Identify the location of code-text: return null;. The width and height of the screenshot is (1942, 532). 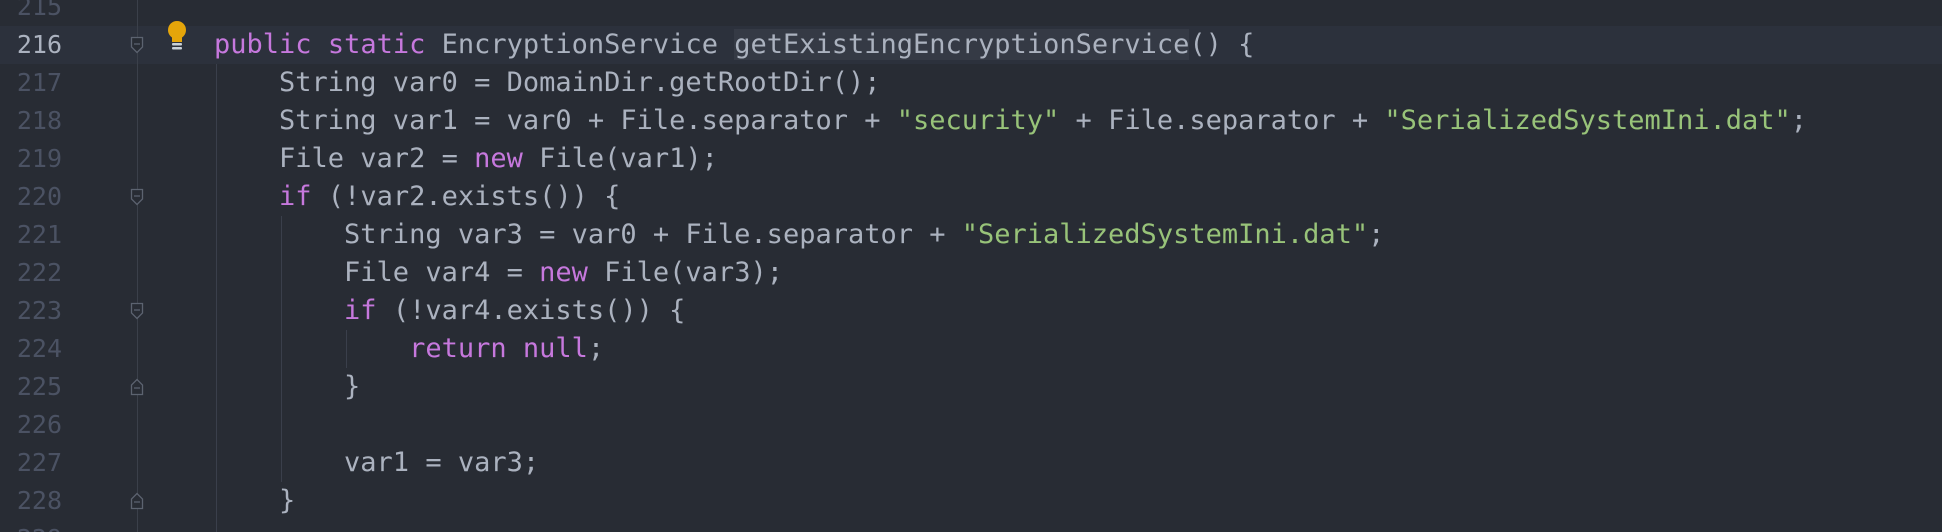
(409, 349).